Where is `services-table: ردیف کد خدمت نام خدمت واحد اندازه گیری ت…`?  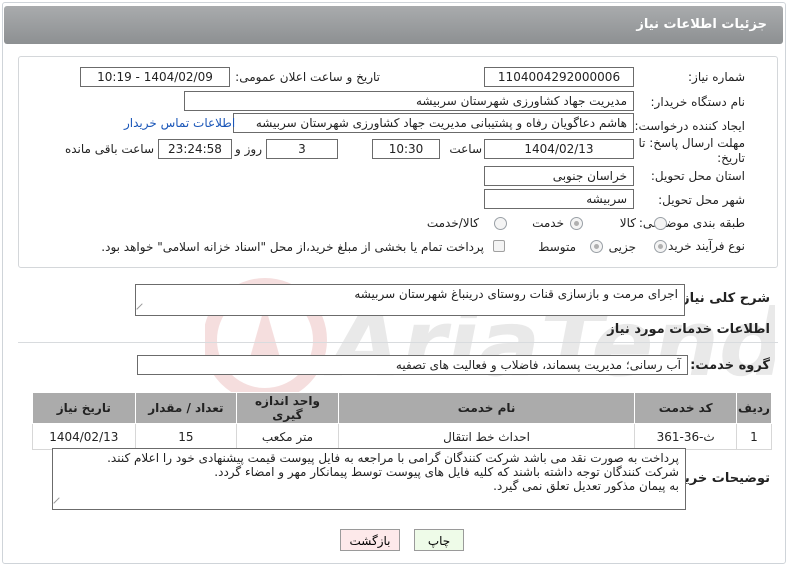 services-table: ردیف کد خدمت نام خدمت واحد اندازه گیری ت… is located at coordinates (402, 421).